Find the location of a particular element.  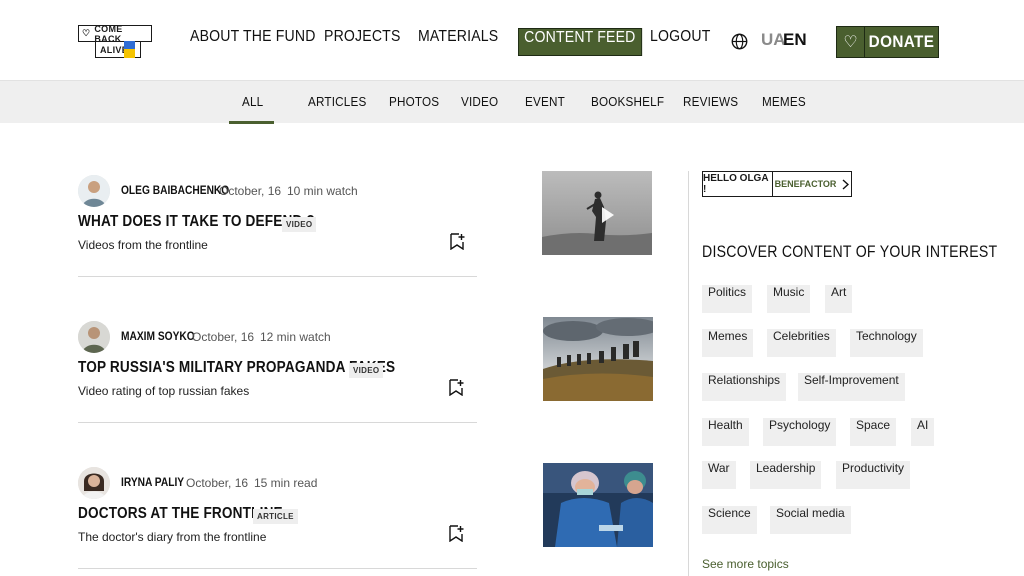

nav-projects: Projects is located at coordinates (362, 42).